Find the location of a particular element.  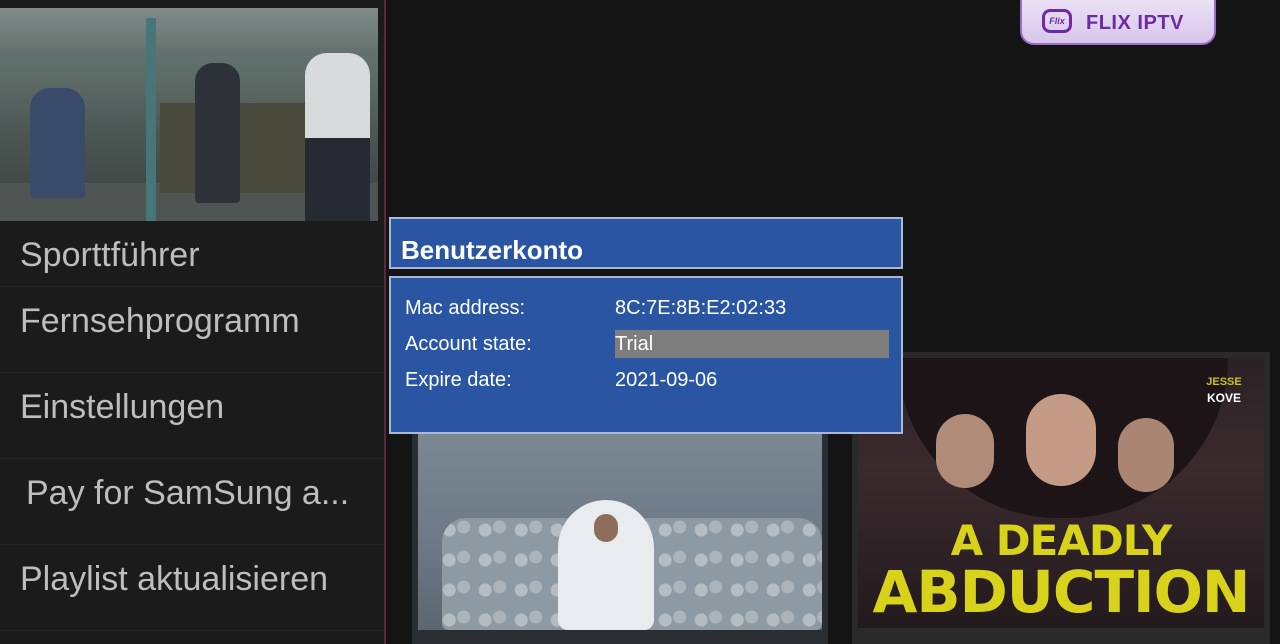

account-state-value: Trial is located at coordinates (752, 344).